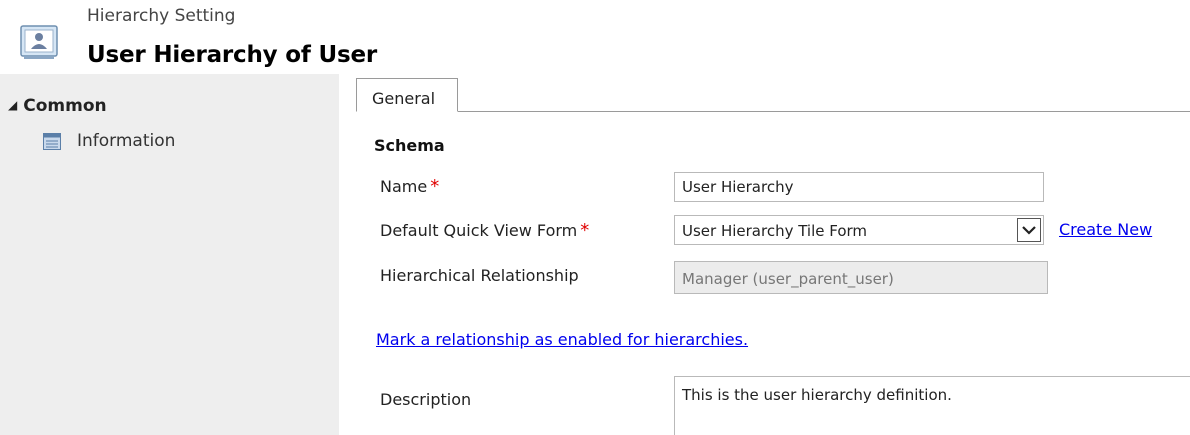  What do you see at coordinates (65, 106) in the screenshot?
I see `nav-group-label: Common` at bounding box center [65, 106].